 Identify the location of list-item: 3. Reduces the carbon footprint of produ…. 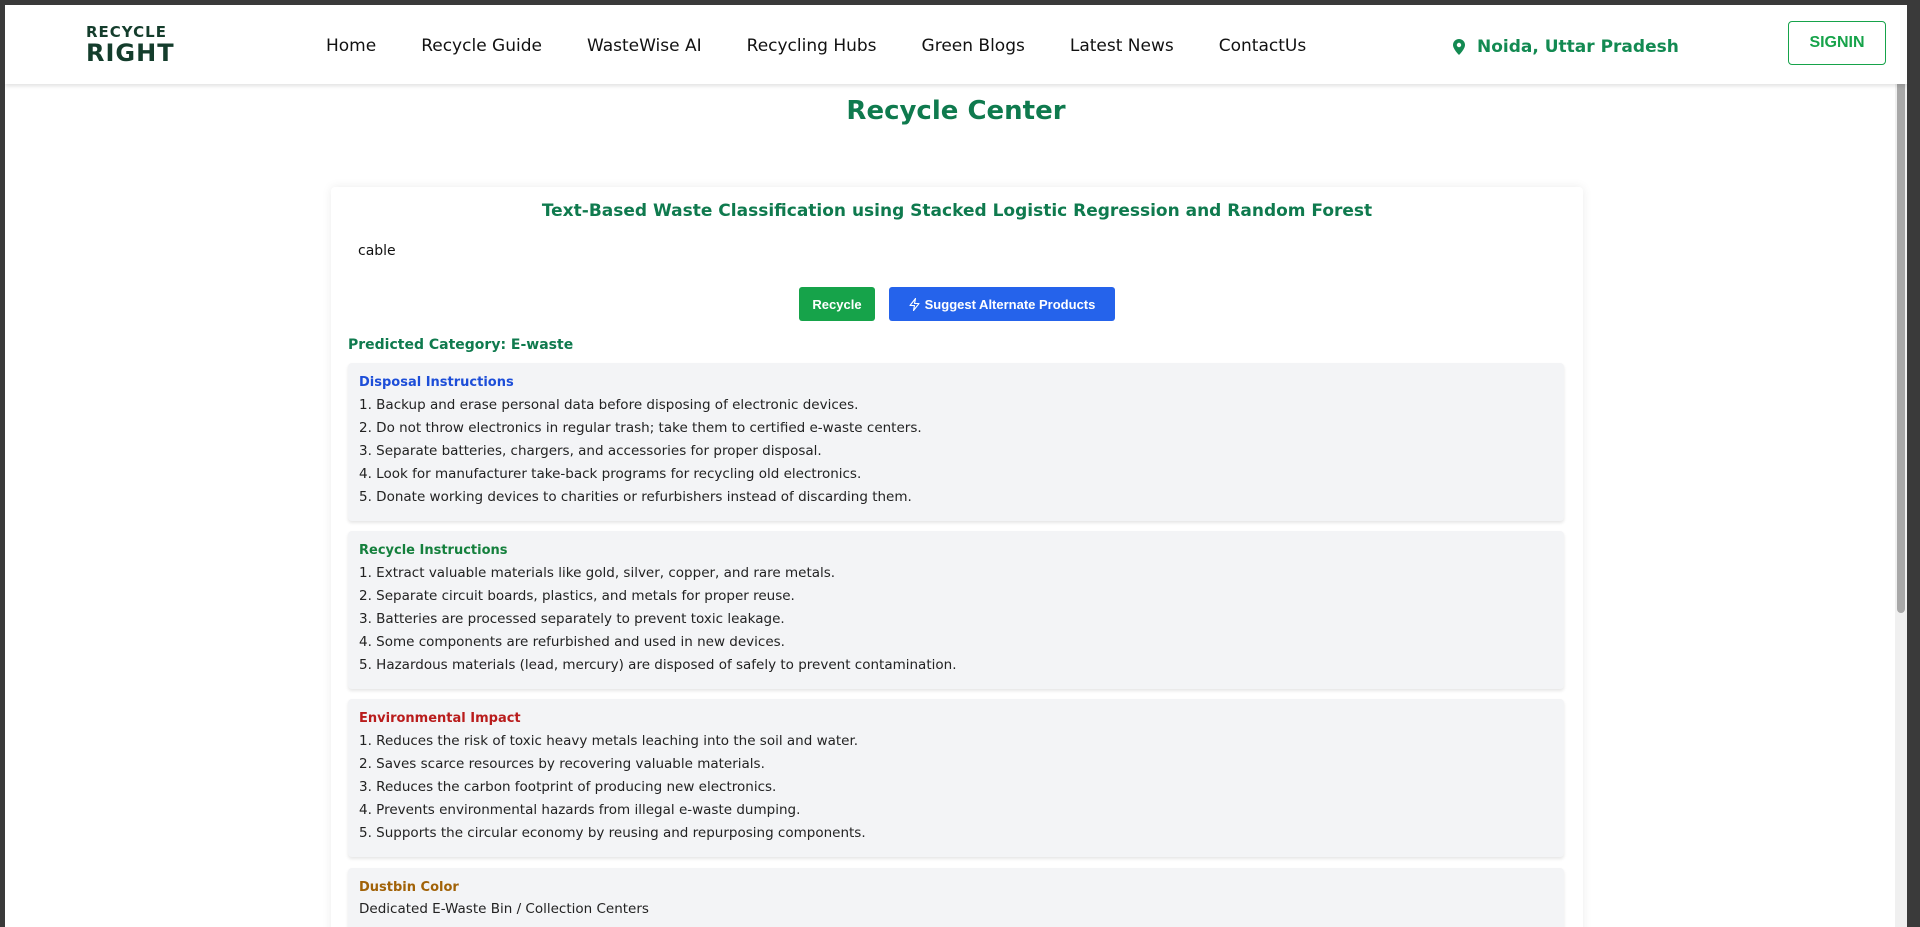
(568, 787).